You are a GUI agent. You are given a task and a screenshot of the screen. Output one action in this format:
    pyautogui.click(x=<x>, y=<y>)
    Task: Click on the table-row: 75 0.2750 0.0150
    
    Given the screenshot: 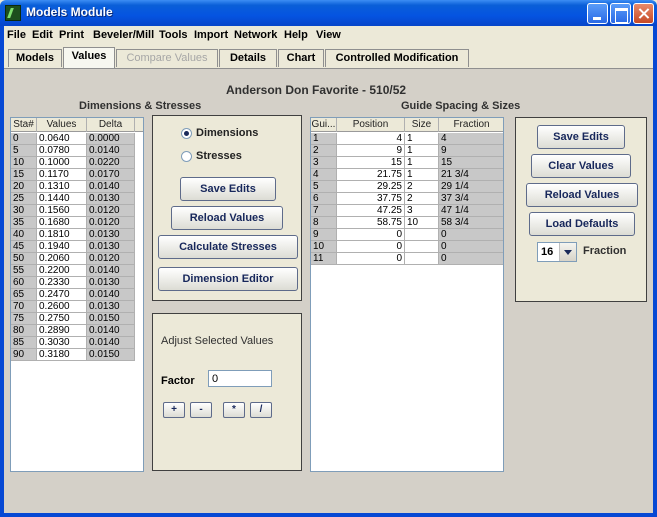 What is the action you would take?
    pyautogui.click(x=73, y=319)
    